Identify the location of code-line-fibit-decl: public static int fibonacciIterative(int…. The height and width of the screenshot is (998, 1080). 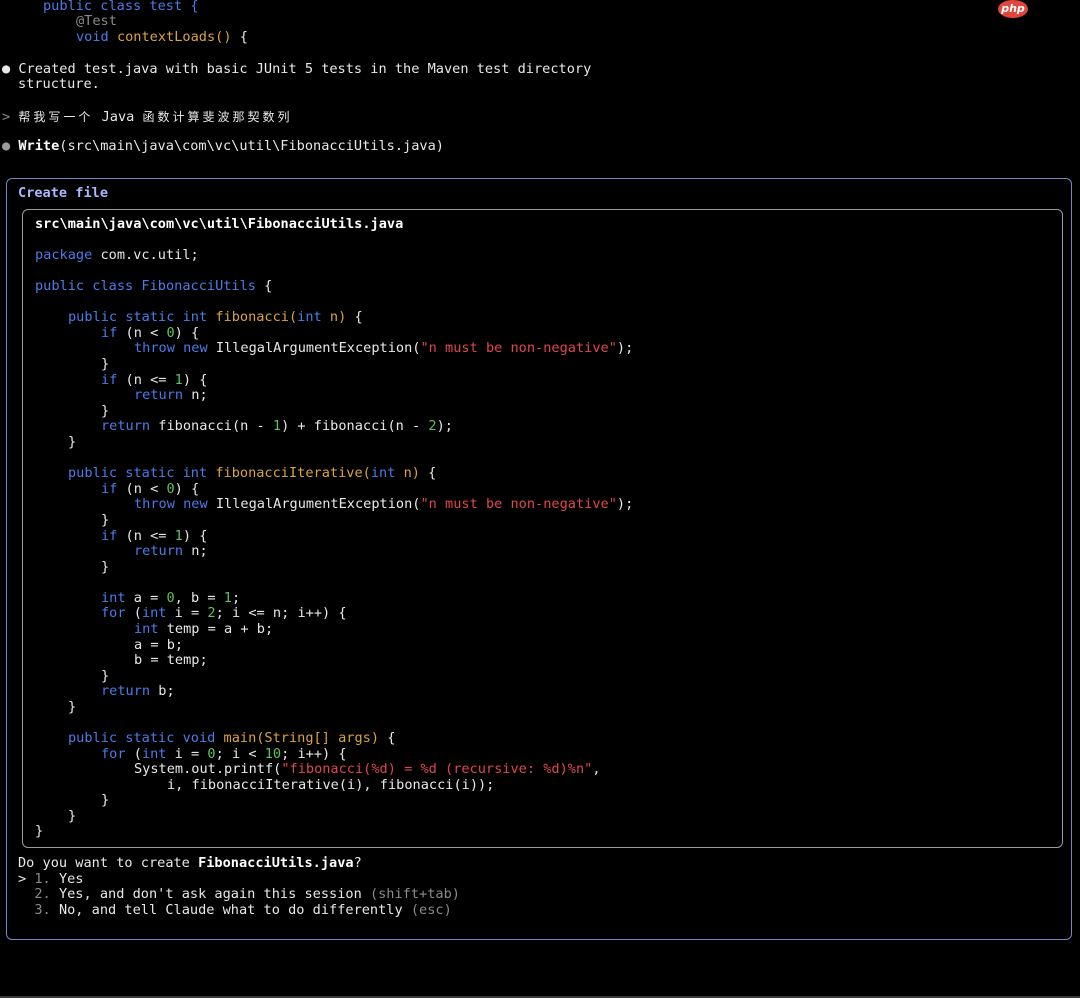
(252, 473).